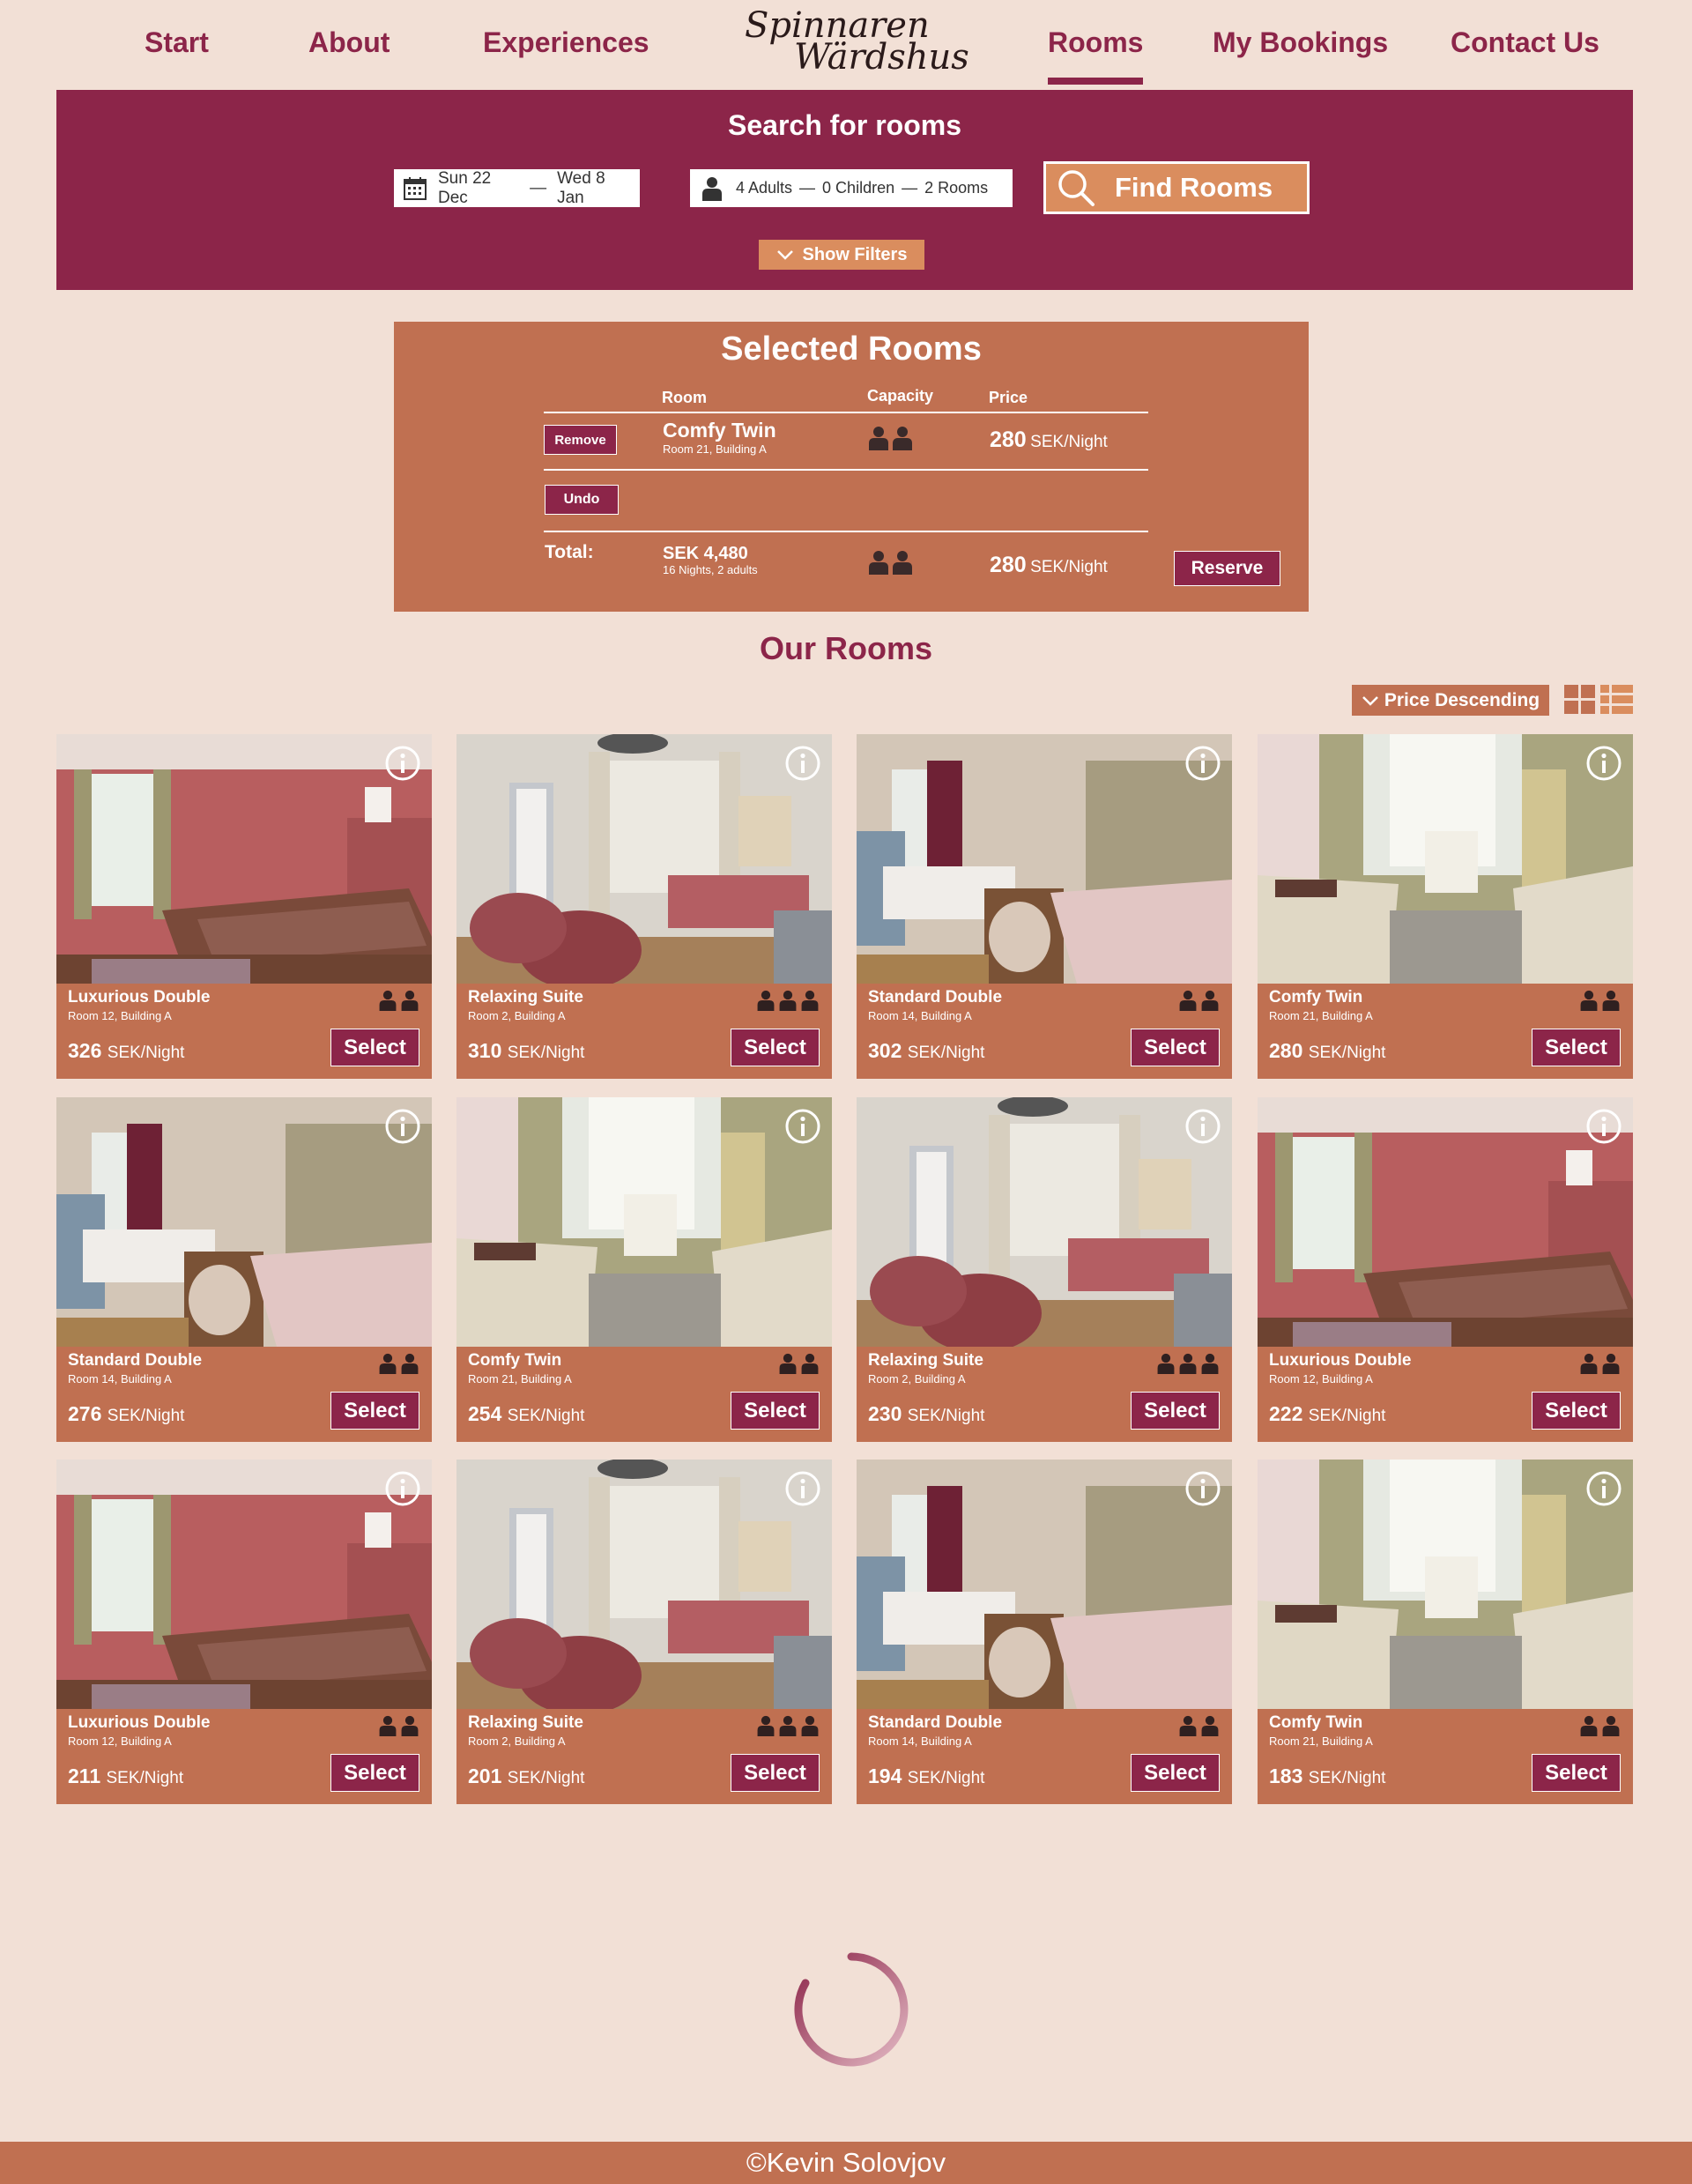  Describe the element at coordinates (349, 42) in the screenshot. I see `nav-about: About` at that location.